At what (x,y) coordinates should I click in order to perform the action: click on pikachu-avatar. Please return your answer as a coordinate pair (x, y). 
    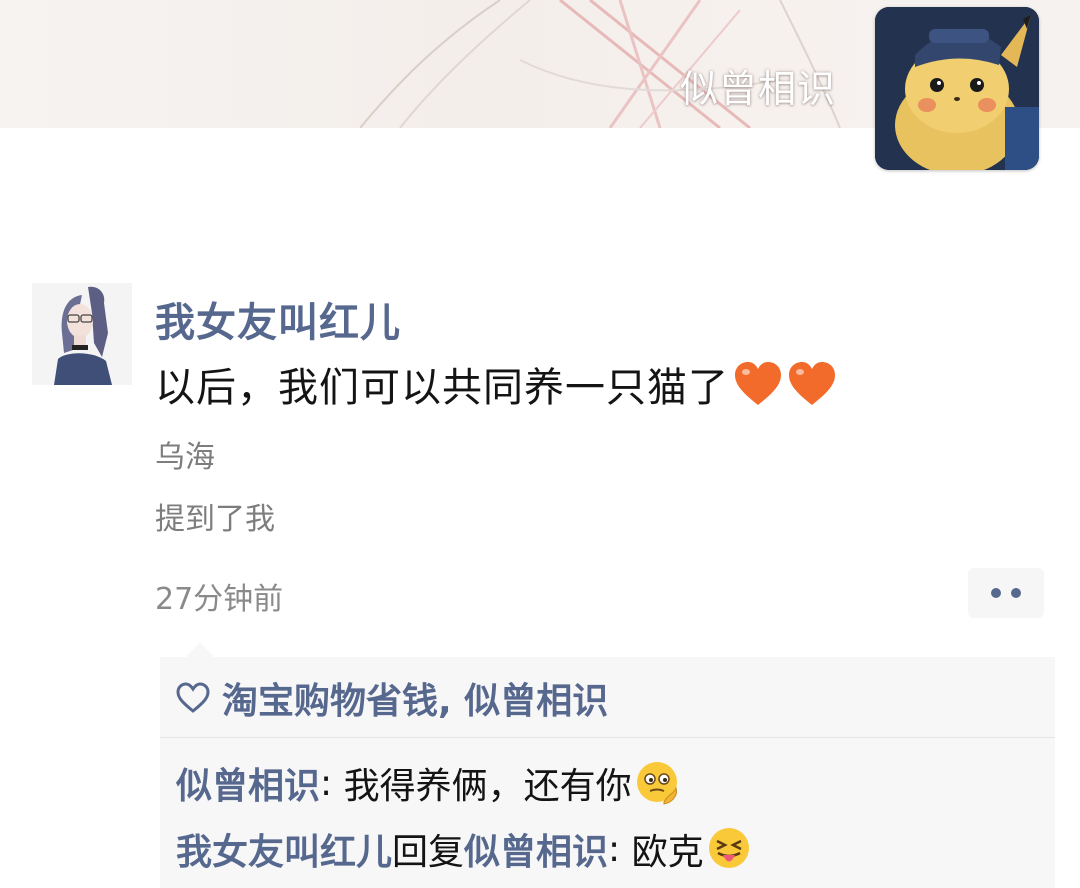
    Looking at the image, I should click on (957, 88).